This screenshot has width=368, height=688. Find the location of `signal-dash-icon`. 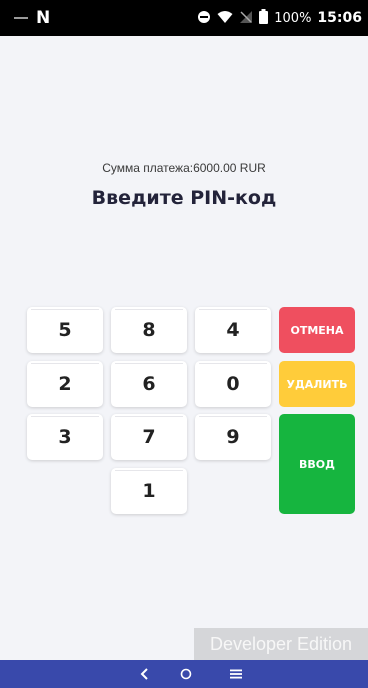

signal-dash-icon is located at coordinates (21, 18).